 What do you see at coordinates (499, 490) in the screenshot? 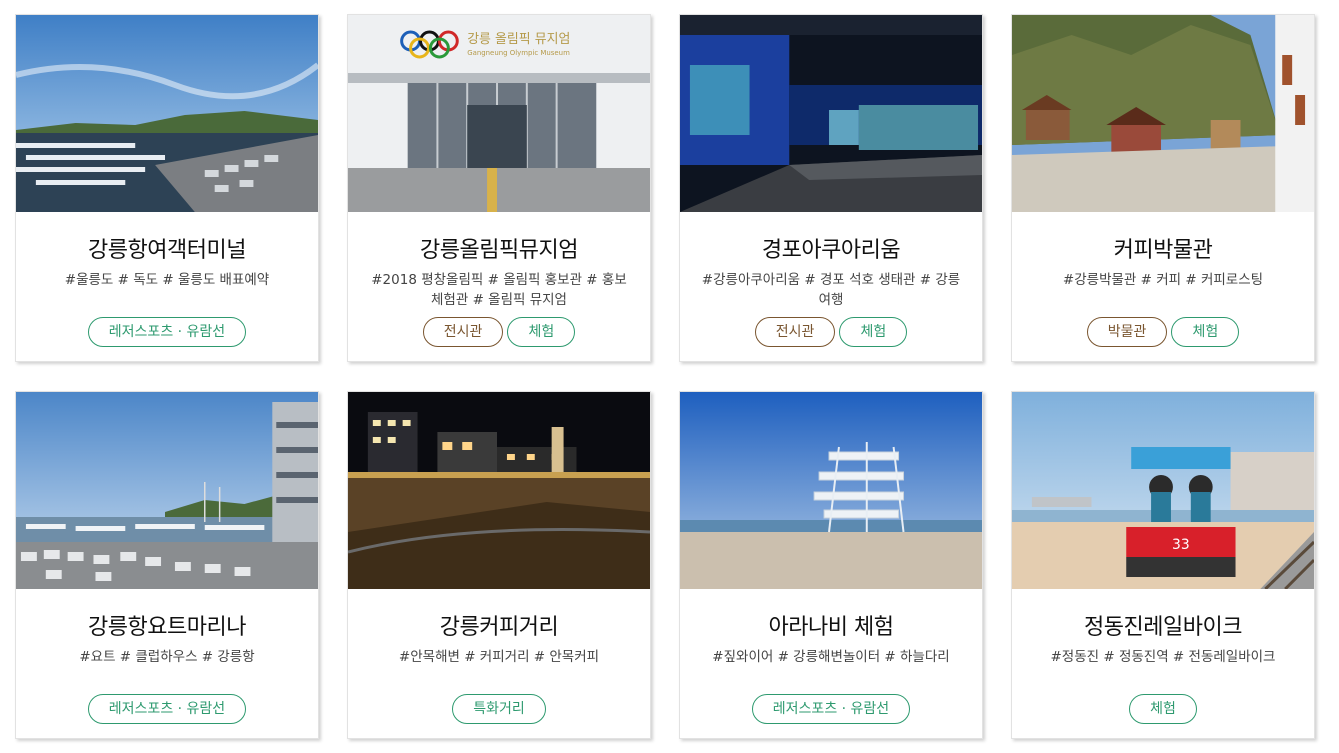
I see `coffee-street-night-photo` at bounding box center [499, 490].